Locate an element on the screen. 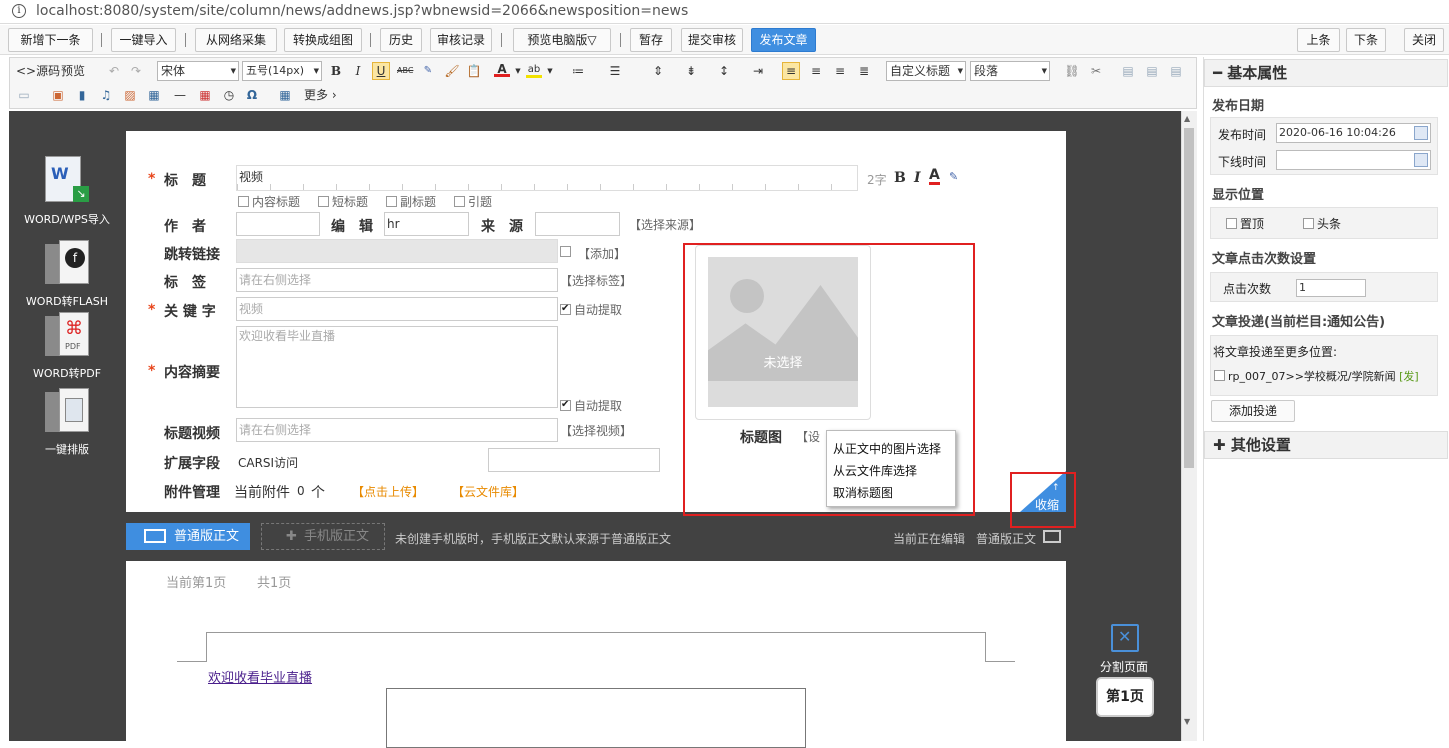  scrollbar-thumb is located at coordinates (1189, 298).